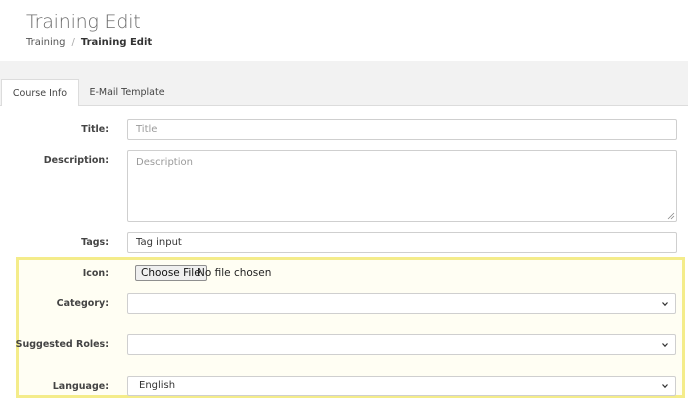  I want to click on tags-input: Tag input, so click(402, 242).